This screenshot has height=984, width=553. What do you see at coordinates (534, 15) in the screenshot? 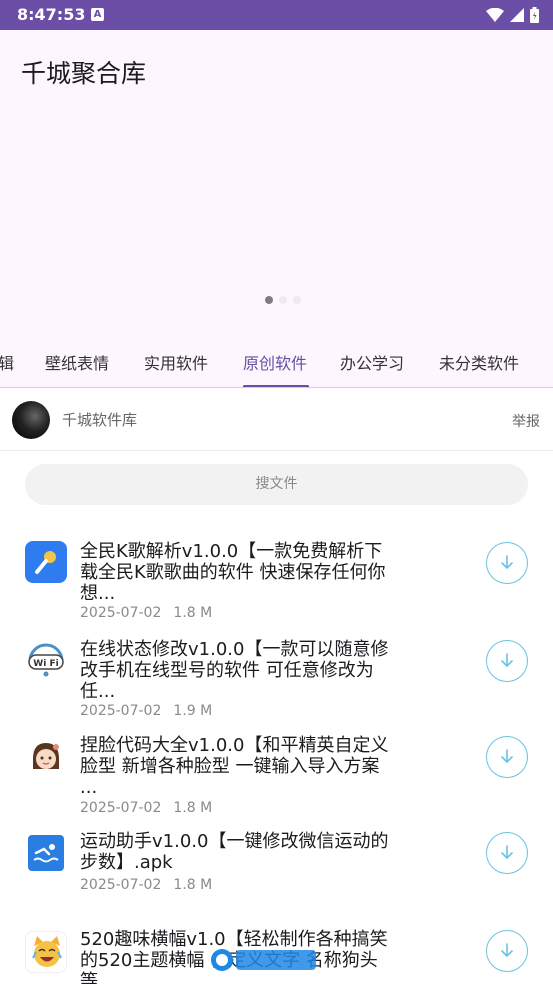
I see `battery-icon` at bounding box center [534, 15].